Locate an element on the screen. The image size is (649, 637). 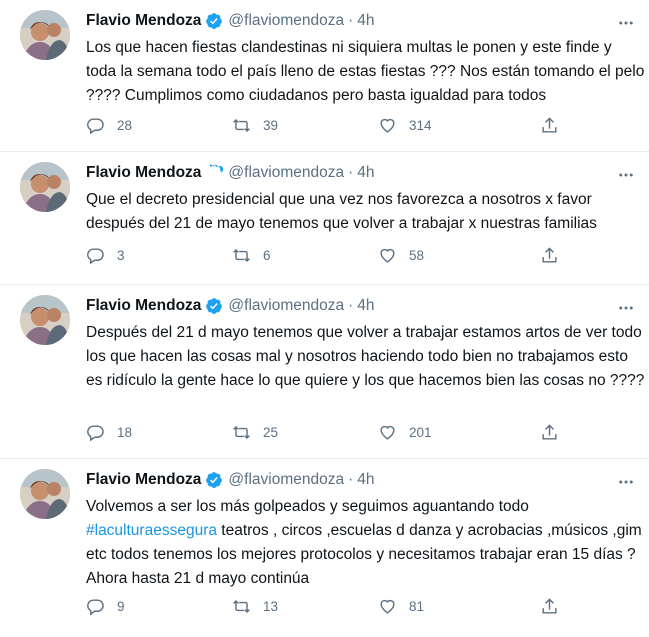
tweet-actions: 28 39 314 is located at coordinates (322, 125).